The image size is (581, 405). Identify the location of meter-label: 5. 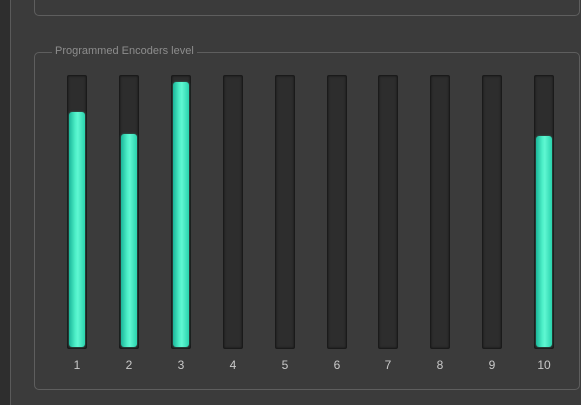
(285, 365).